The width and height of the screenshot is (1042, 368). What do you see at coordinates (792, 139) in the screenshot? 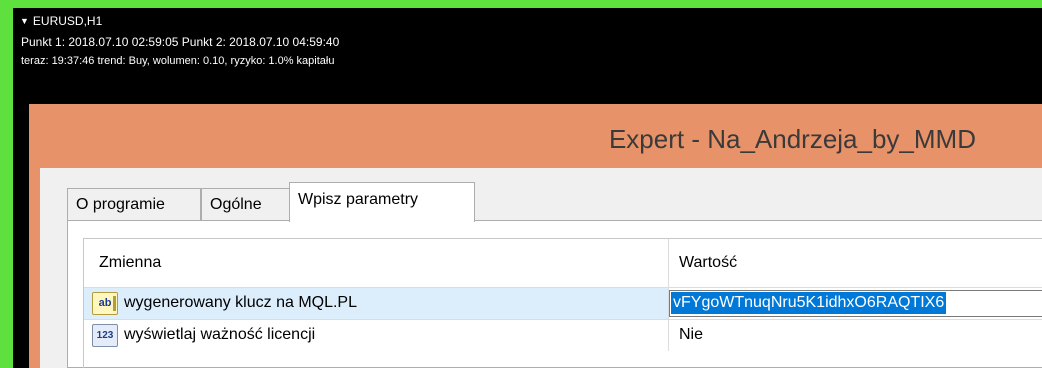
I see `dialog-title: Expert - Na_Andrzeja_by_MMD` at bounding box center [792, 139].